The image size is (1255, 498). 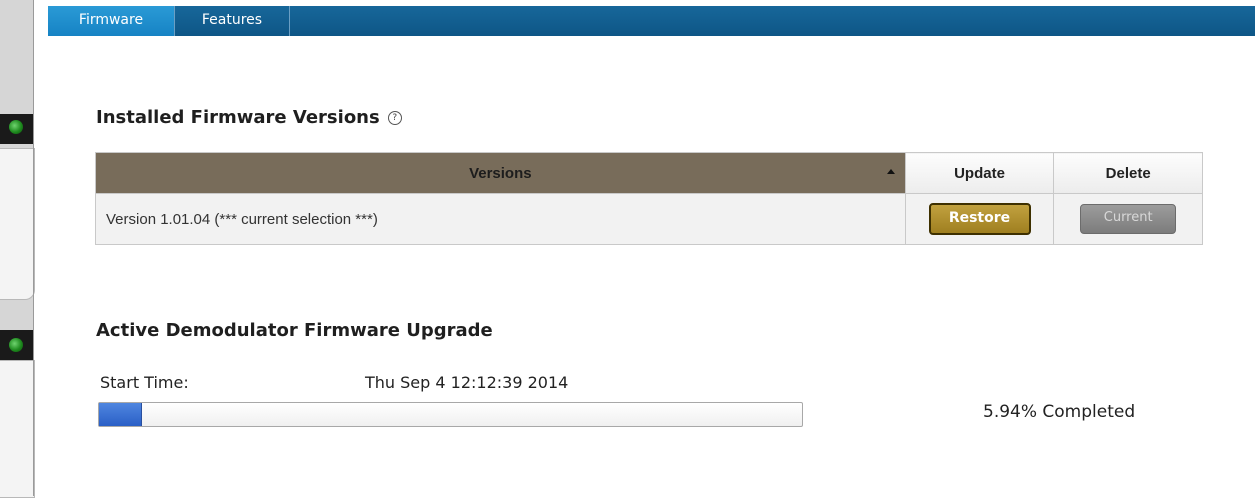 What do you see at coordinates (144, 382) in the screenshot?
I see `start-time-label: Start Time:` at bounding box center [144, 382].